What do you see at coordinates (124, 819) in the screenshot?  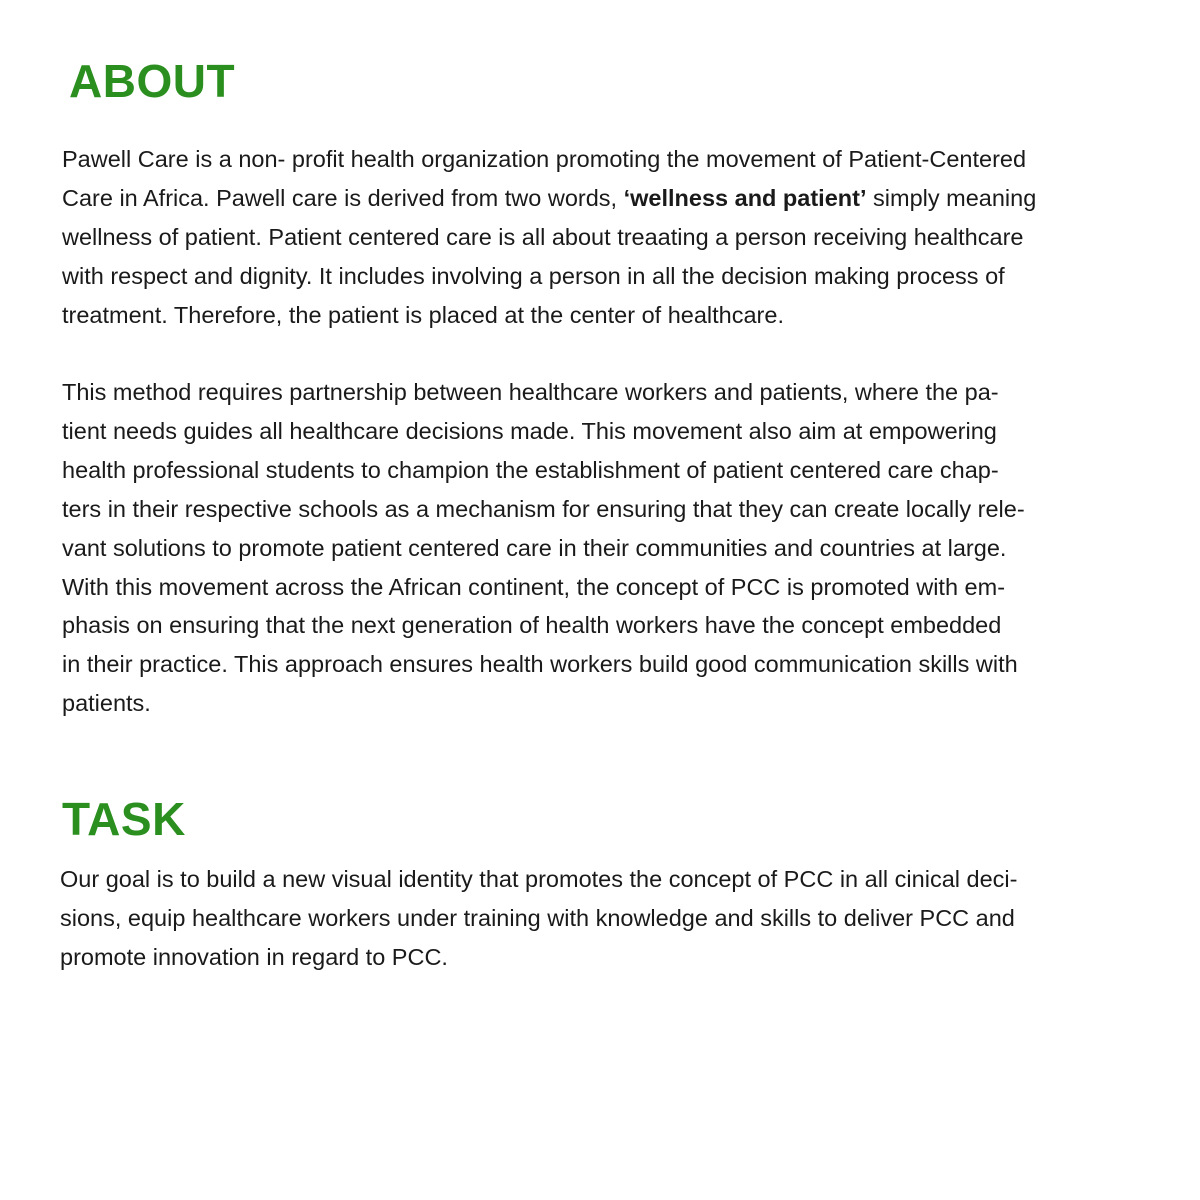 I see `task-heading: TASK` at bounding box center [124, 819].